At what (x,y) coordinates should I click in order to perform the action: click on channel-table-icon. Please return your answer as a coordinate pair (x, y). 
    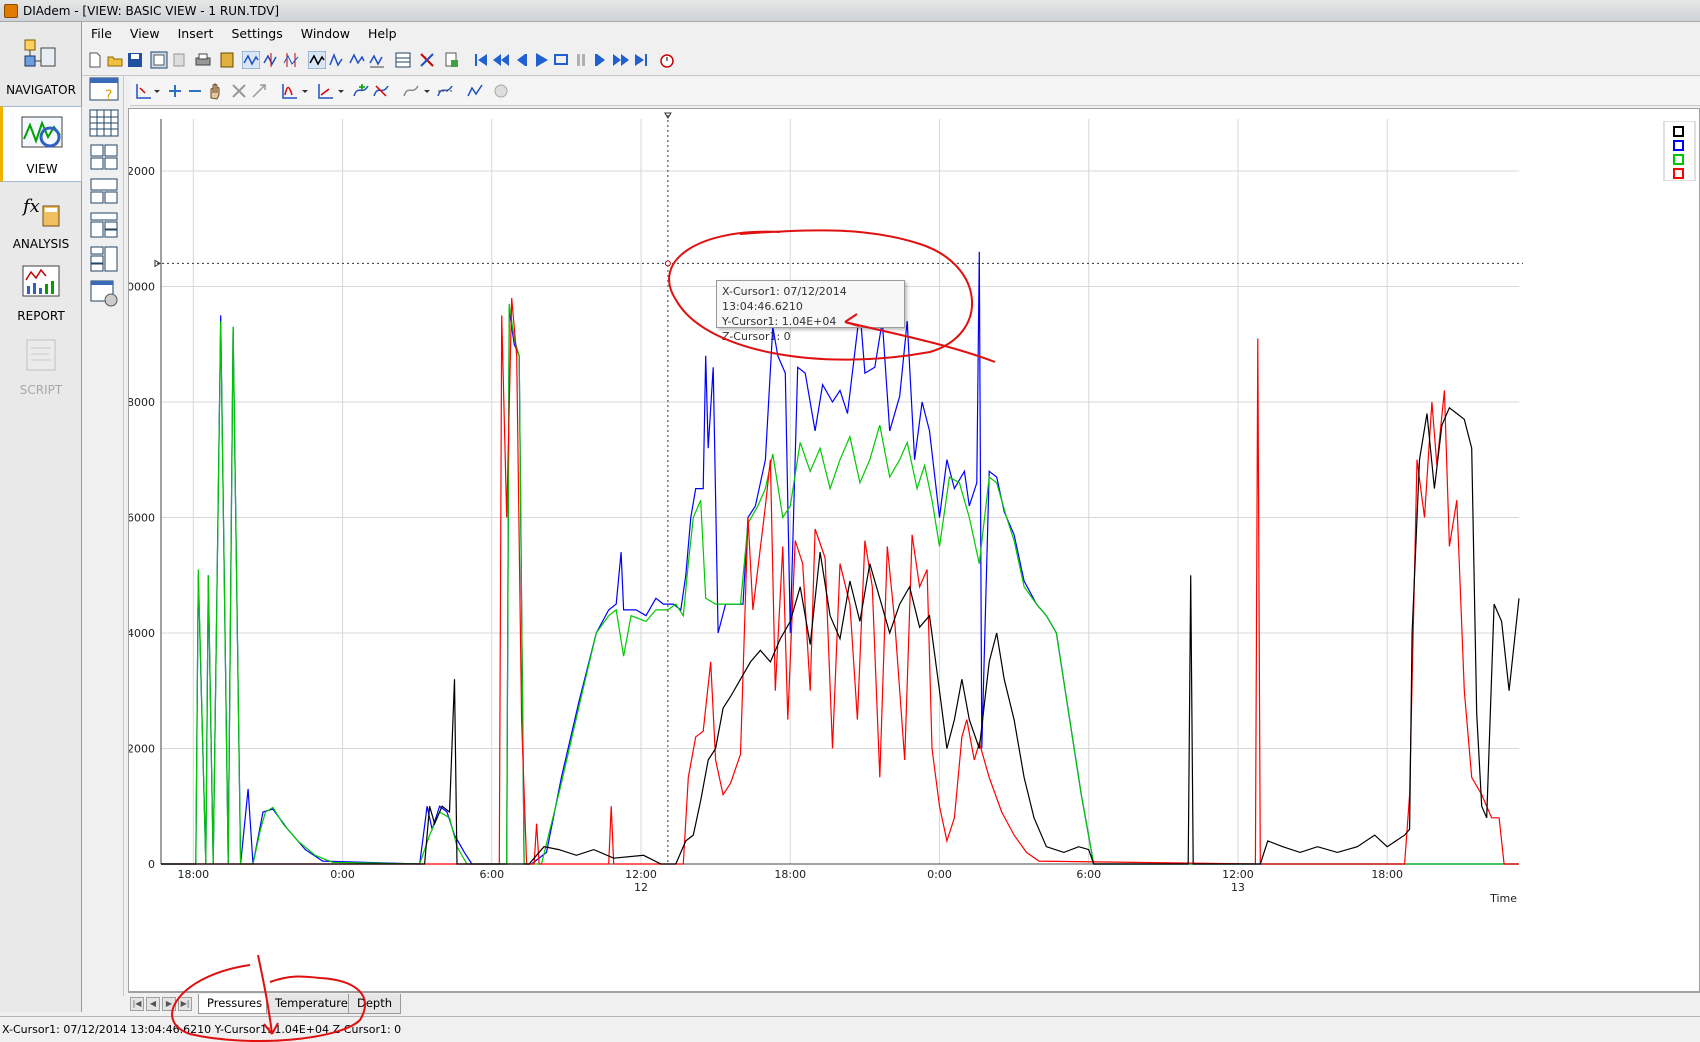
    Looking at the image, I should click on (403, 60).